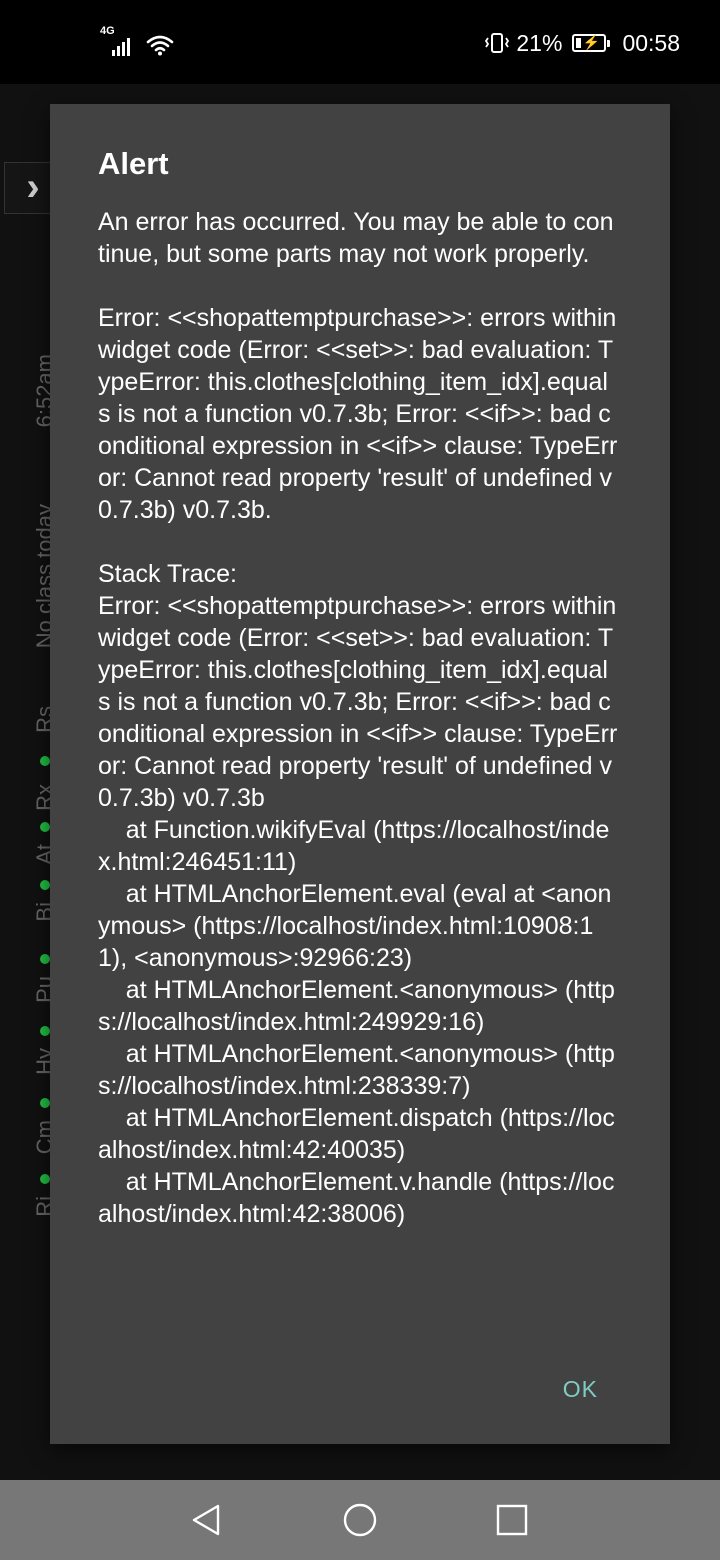 This screenshot has width=720, height=1560. What do you see at coordinates (579, 43) in the screenshot?
I see `battery-fill` at bounding box center [579, 43].